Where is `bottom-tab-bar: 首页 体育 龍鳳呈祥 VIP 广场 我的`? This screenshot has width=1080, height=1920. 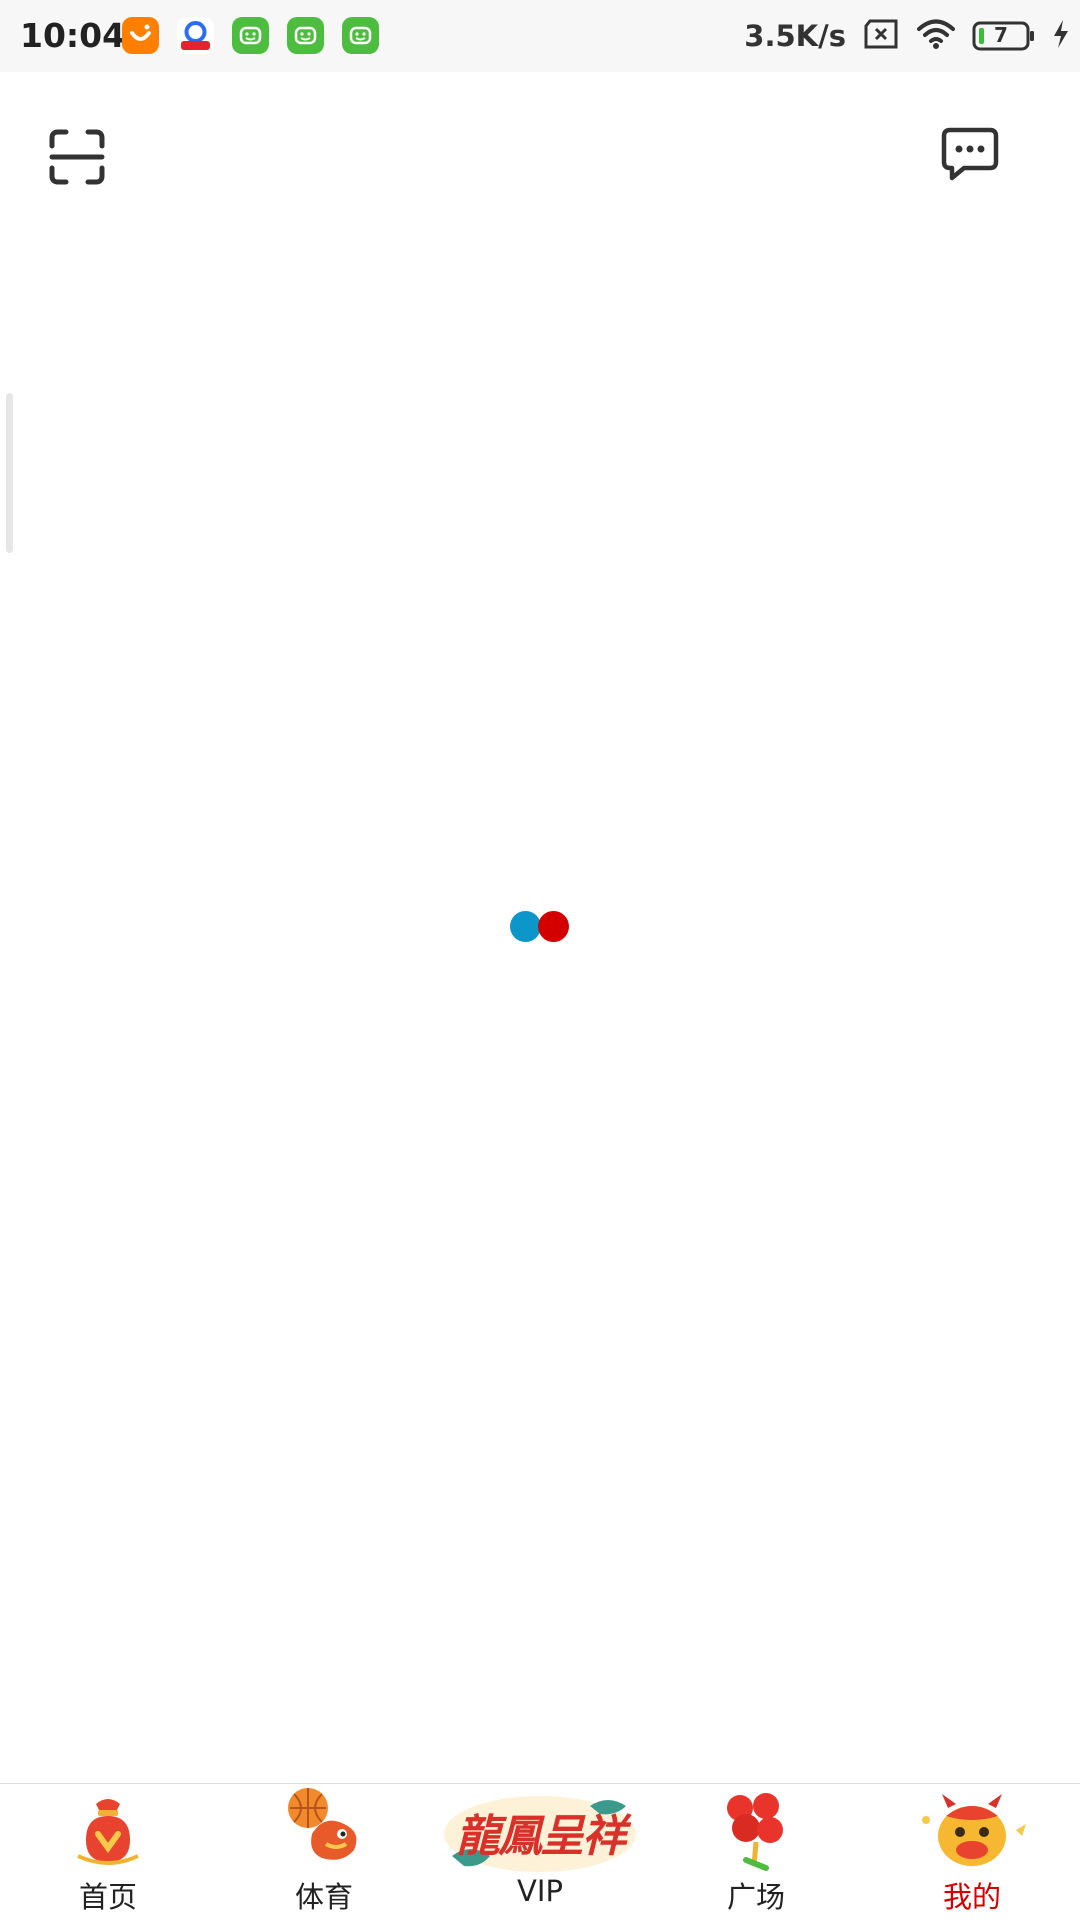 bottom-tab-bar: 首页 体育 龍鳳呈祥 VIP 广场 我的 is located at coordinates (540, 1851).